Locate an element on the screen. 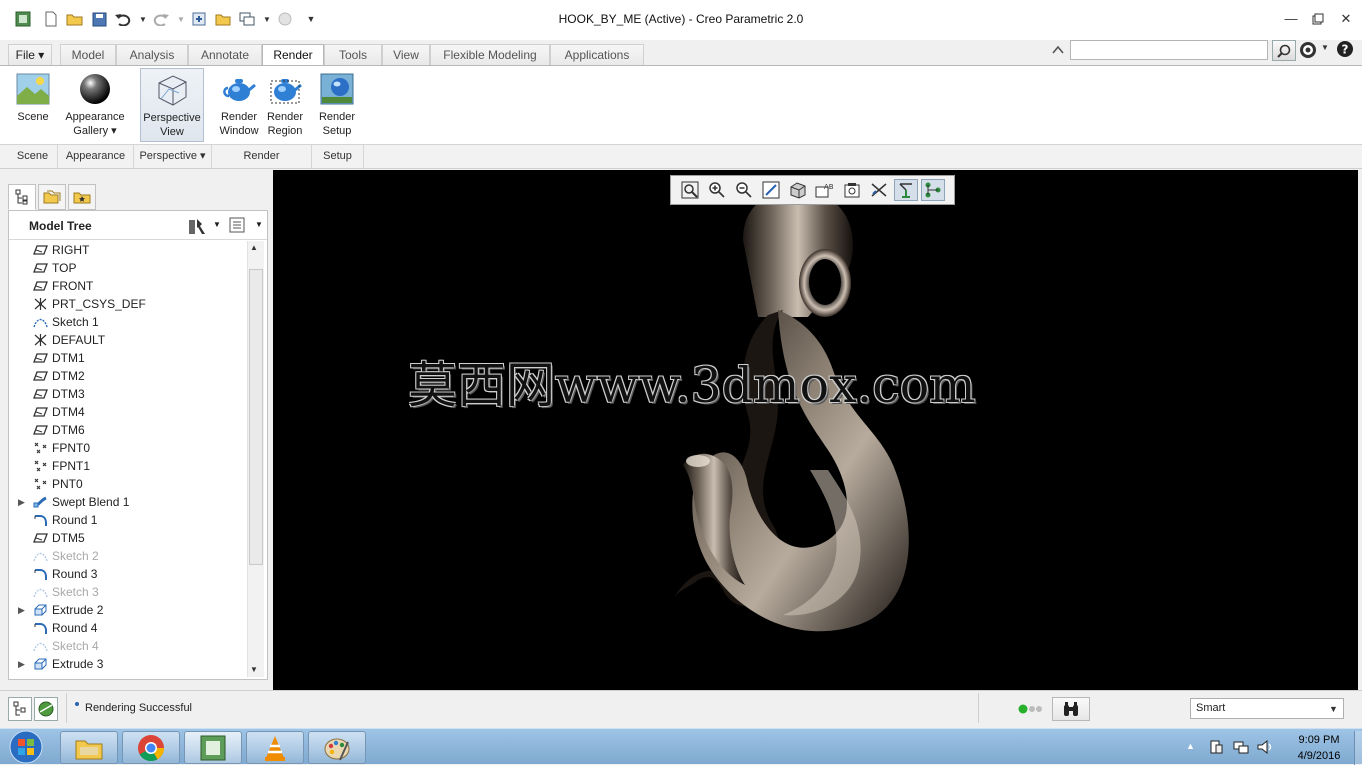 The image size is (1362, 765). taskbar-creo is located at coordinates (213, 747).